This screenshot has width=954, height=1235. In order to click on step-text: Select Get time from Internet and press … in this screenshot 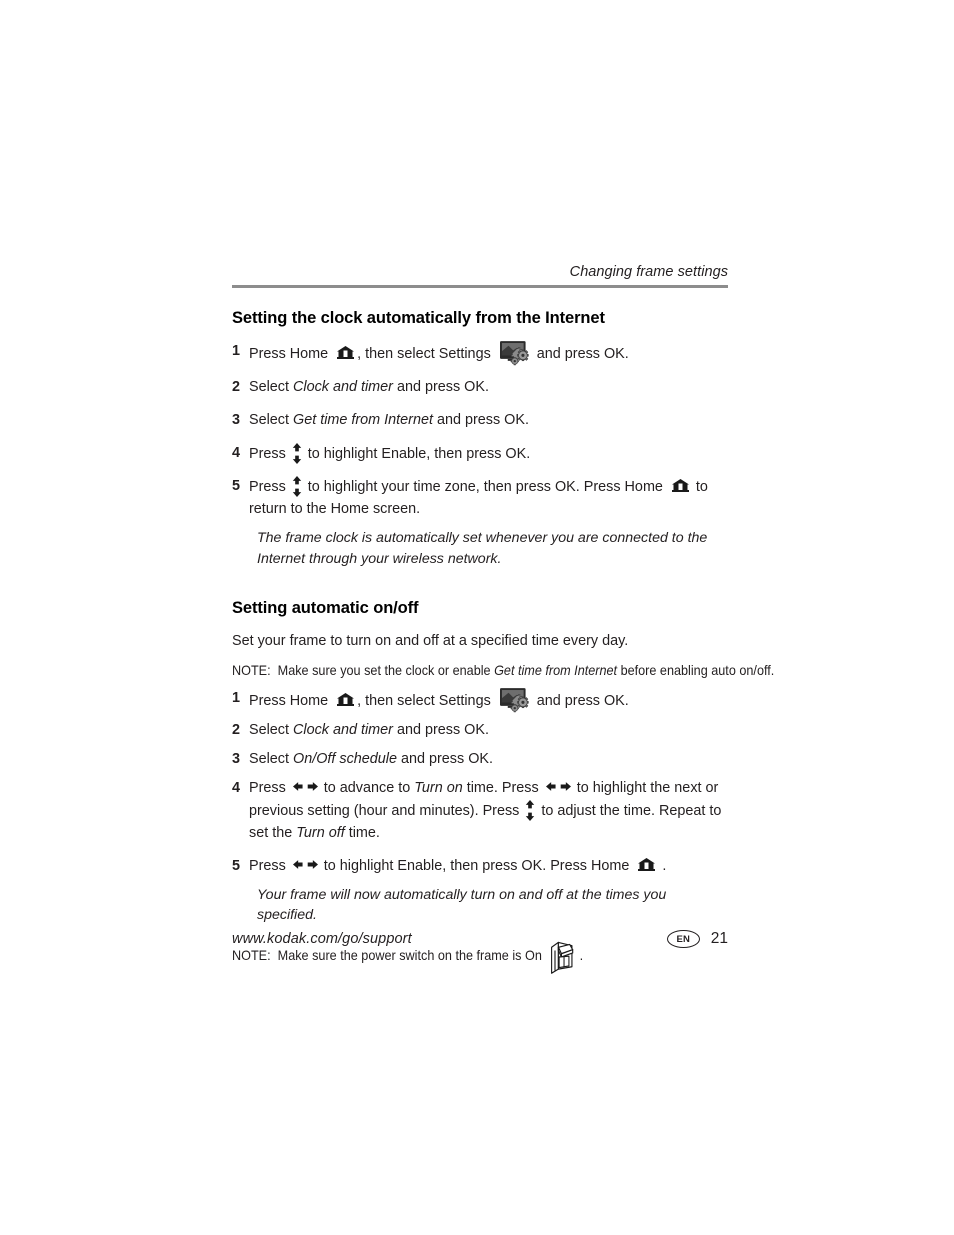, I will do `click(389, 419)`.